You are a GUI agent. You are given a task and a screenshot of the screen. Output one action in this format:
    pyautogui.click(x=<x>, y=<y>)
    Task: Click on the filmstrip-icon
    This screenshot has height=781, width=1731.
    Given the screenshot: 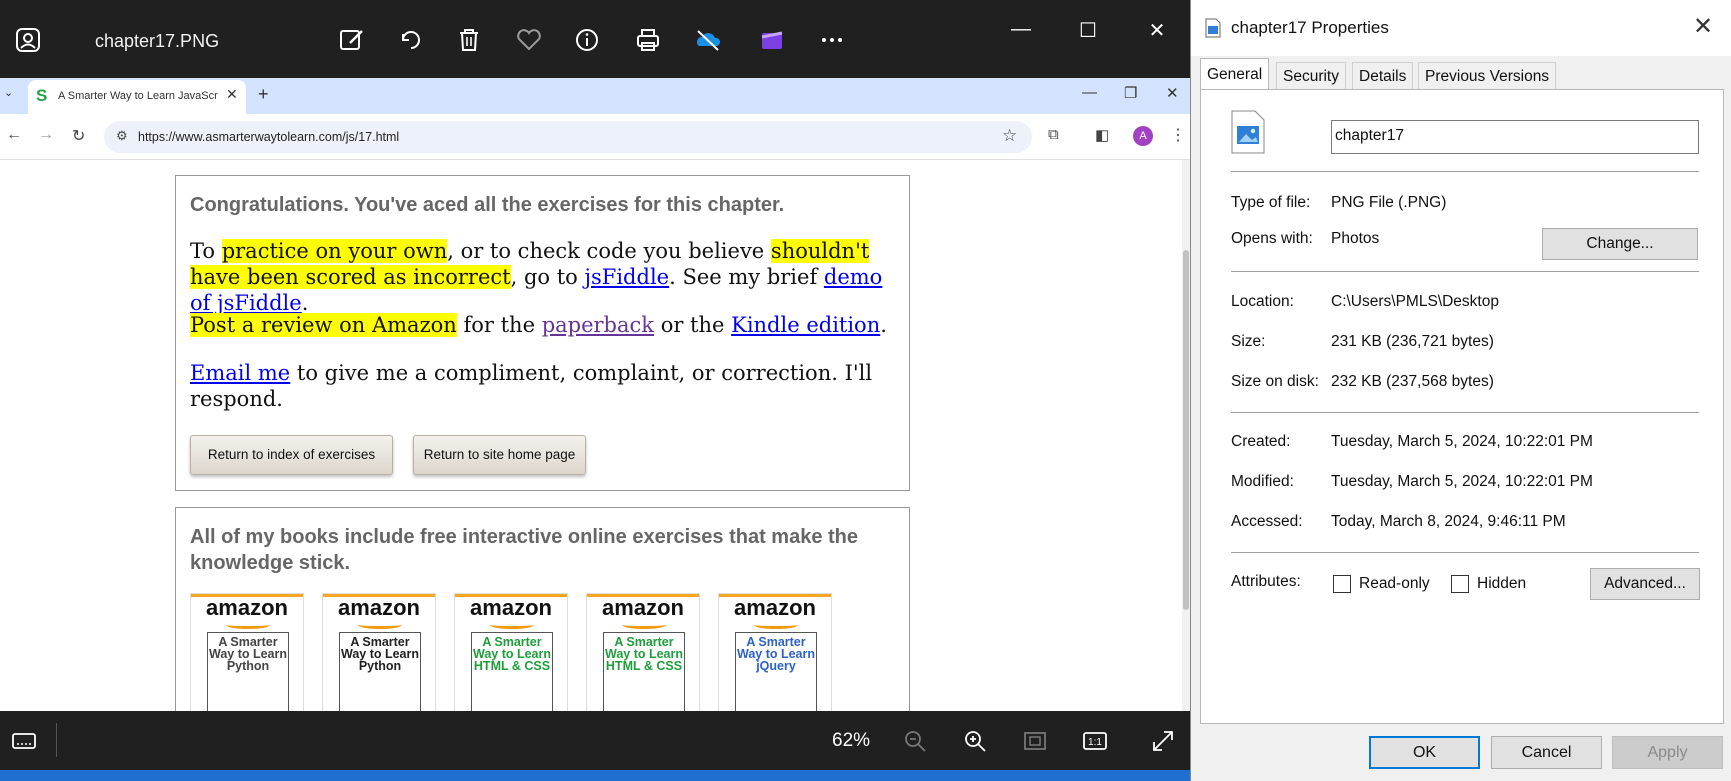 What is the action you would take?
    pyautogui.click(x=24, y=741)
    